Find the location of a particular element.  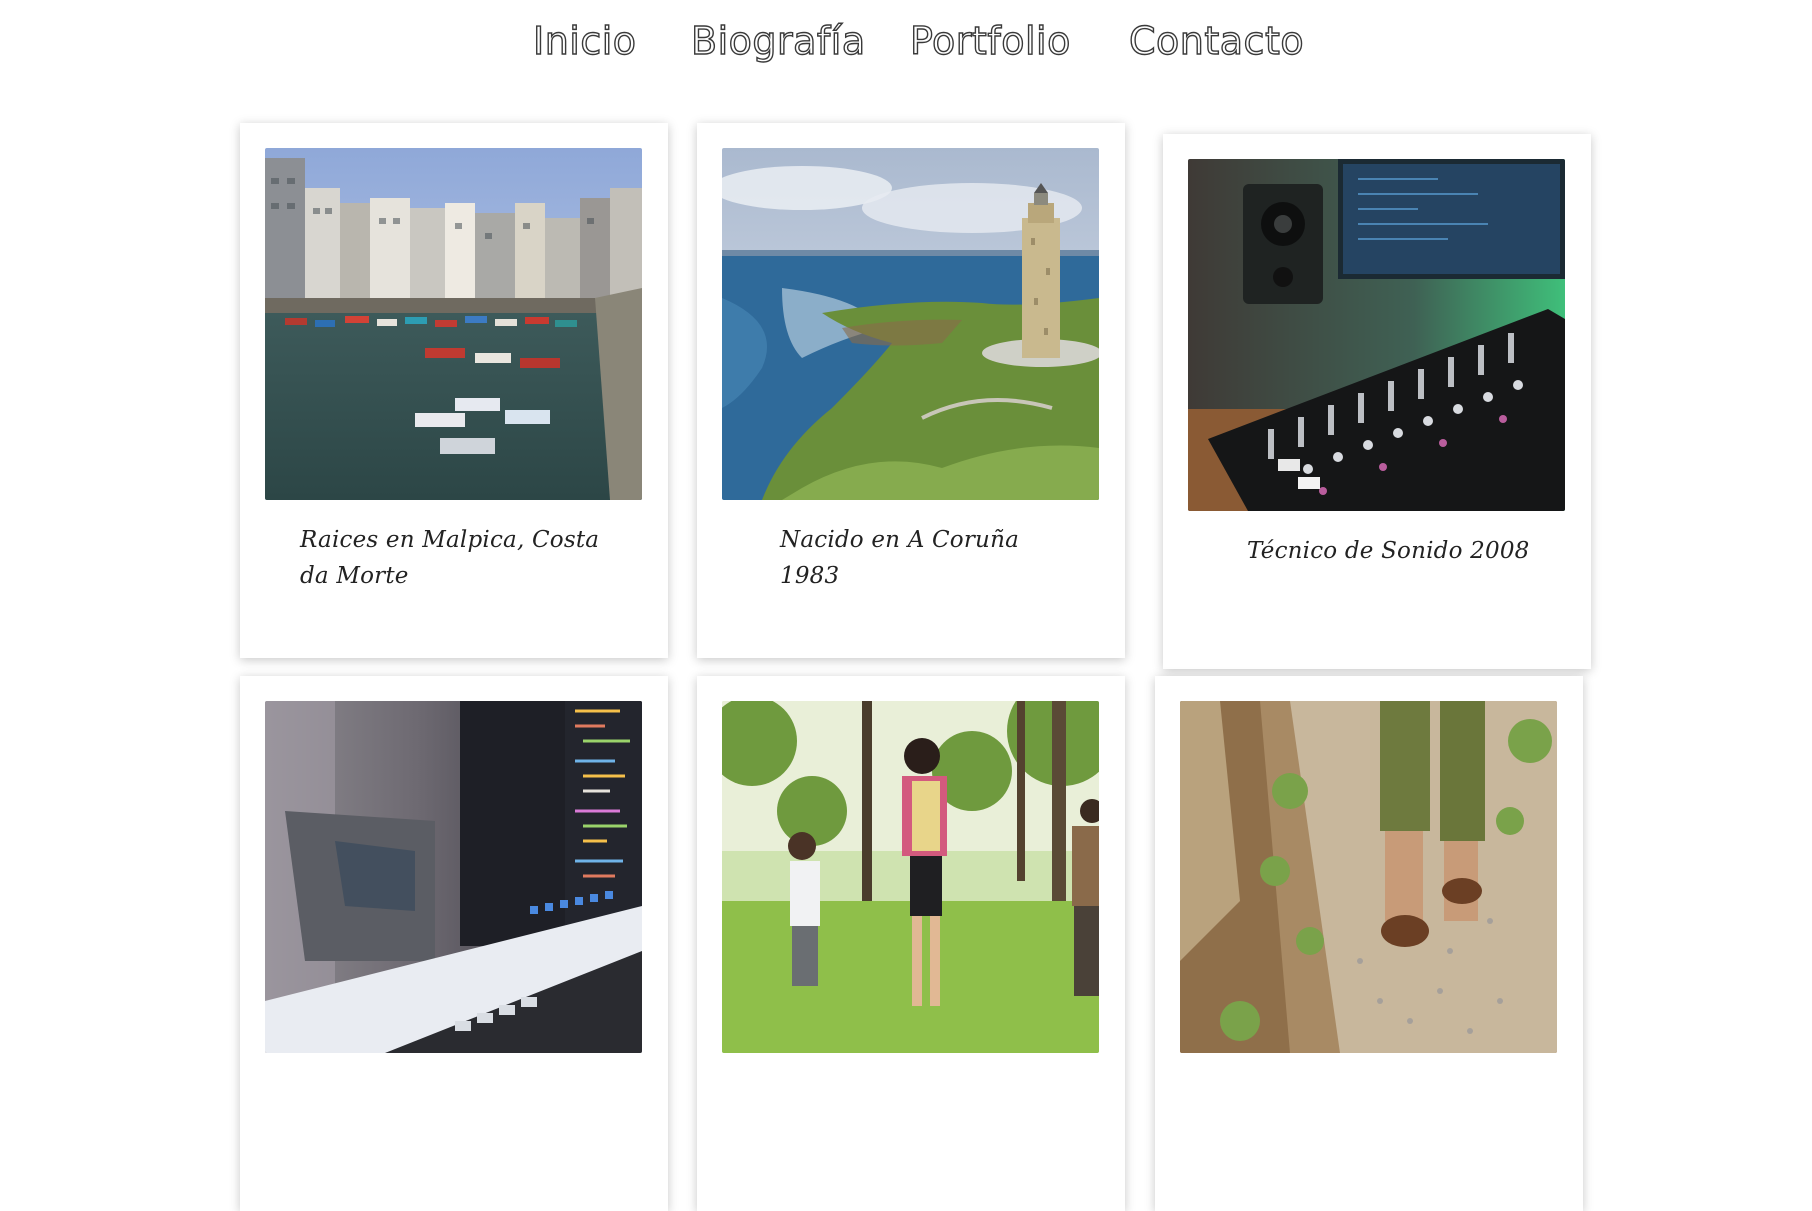

nav-portfolio: Portfolio is located at coordinates (990, 41).